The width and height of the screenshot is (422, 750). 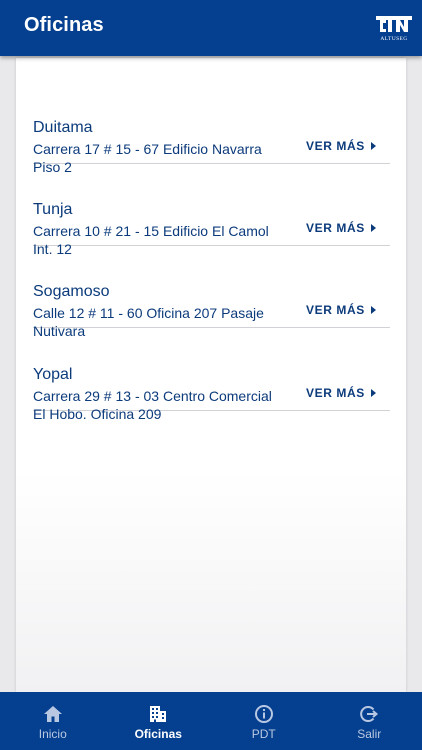 I want to click on nav-item-inicio: Inicio, so click(x=53, y=721).